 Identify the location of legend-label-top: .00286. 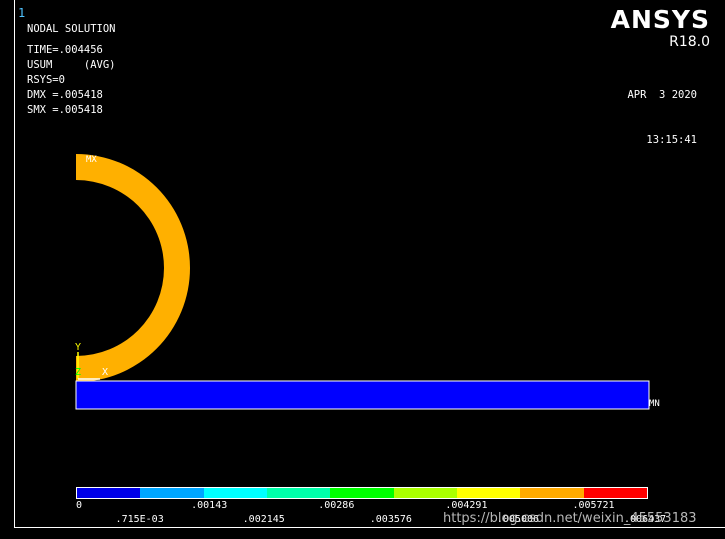
(336, 505).